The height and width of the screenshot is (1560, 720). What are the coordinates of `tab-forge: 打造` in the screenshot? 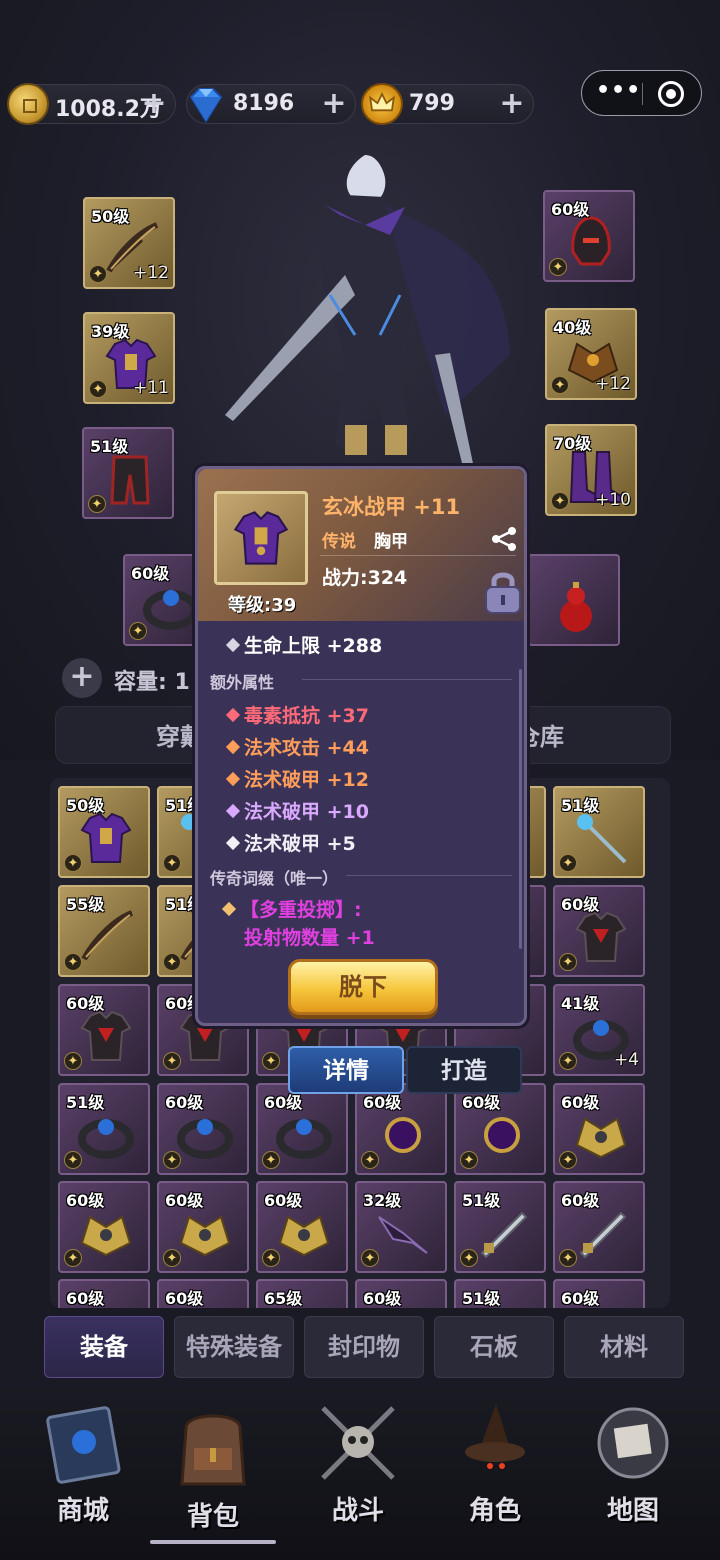 It's located at (464, 1070).